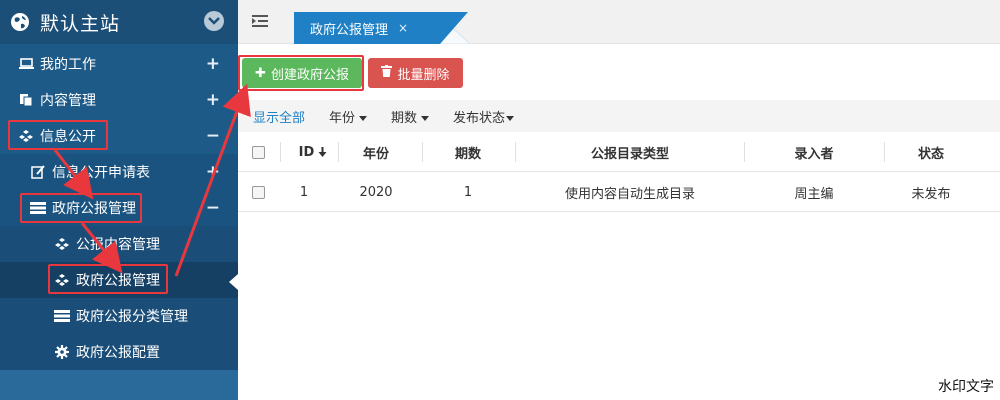 The width and height of the screenshot is (1000, 400). Describe the element at coordinates (966, 387) in the screenshot. I see `watermark: 水印文字` at that location.